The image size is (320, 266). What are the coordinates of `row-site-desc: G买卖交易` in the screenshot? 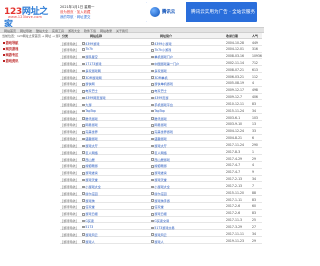 It's located at (160, 220).